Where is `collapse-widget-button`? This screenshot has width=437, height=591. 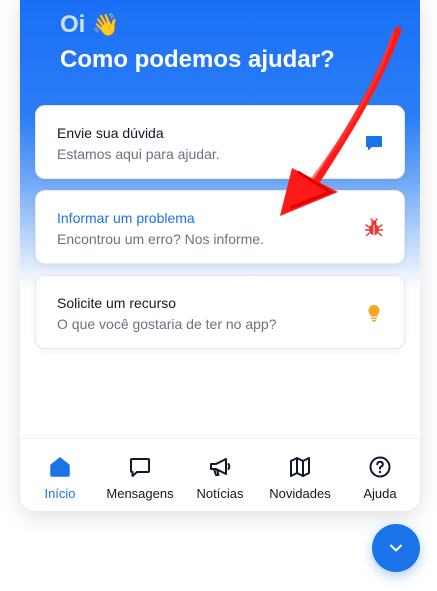
collapse-widget-button is located at coordinates (396, 548).